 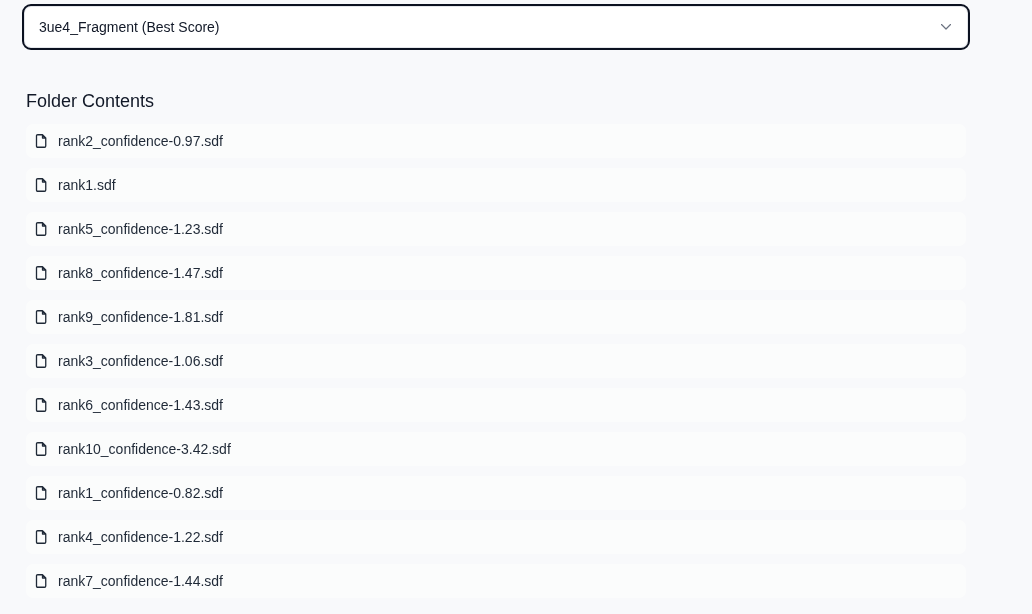 What do you see at coordinates (946, 27) in the screenshot?
I see `chevron-down-icon` at bounding box center [946, 27].